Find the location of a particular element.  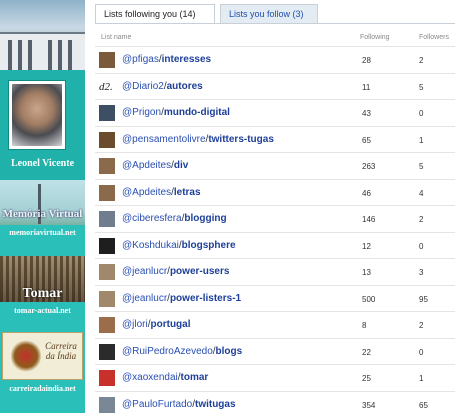

tab-lists-you-follow: Lists you follow (3) is located at coordinates (269, 14).